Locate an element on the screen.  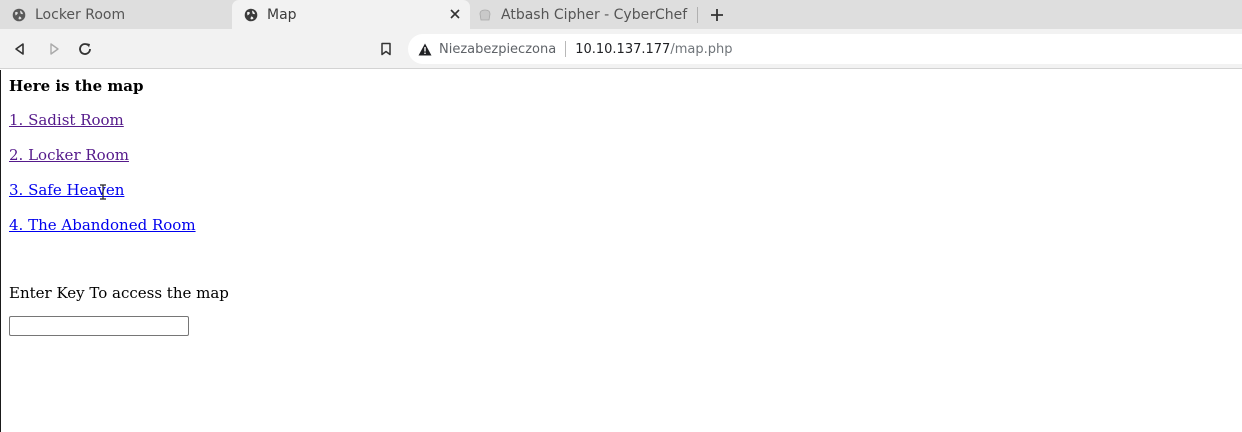
page-heading: Here is the map is located at coordinates (76, 86).